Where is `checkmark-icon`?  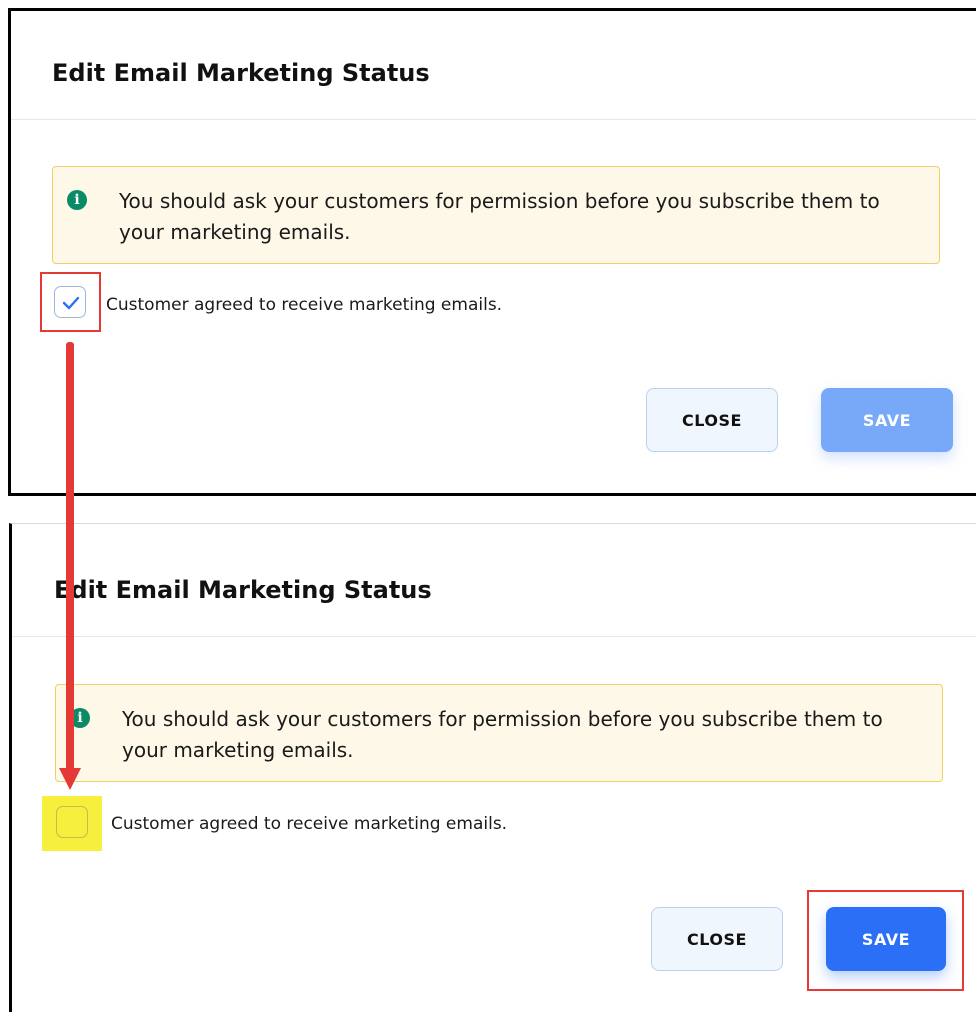 checkmark-icon is located at coordinates (71, 303).